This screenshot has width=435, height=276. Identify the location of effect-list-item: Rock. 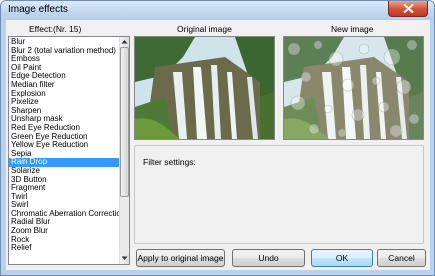
(64, 240).